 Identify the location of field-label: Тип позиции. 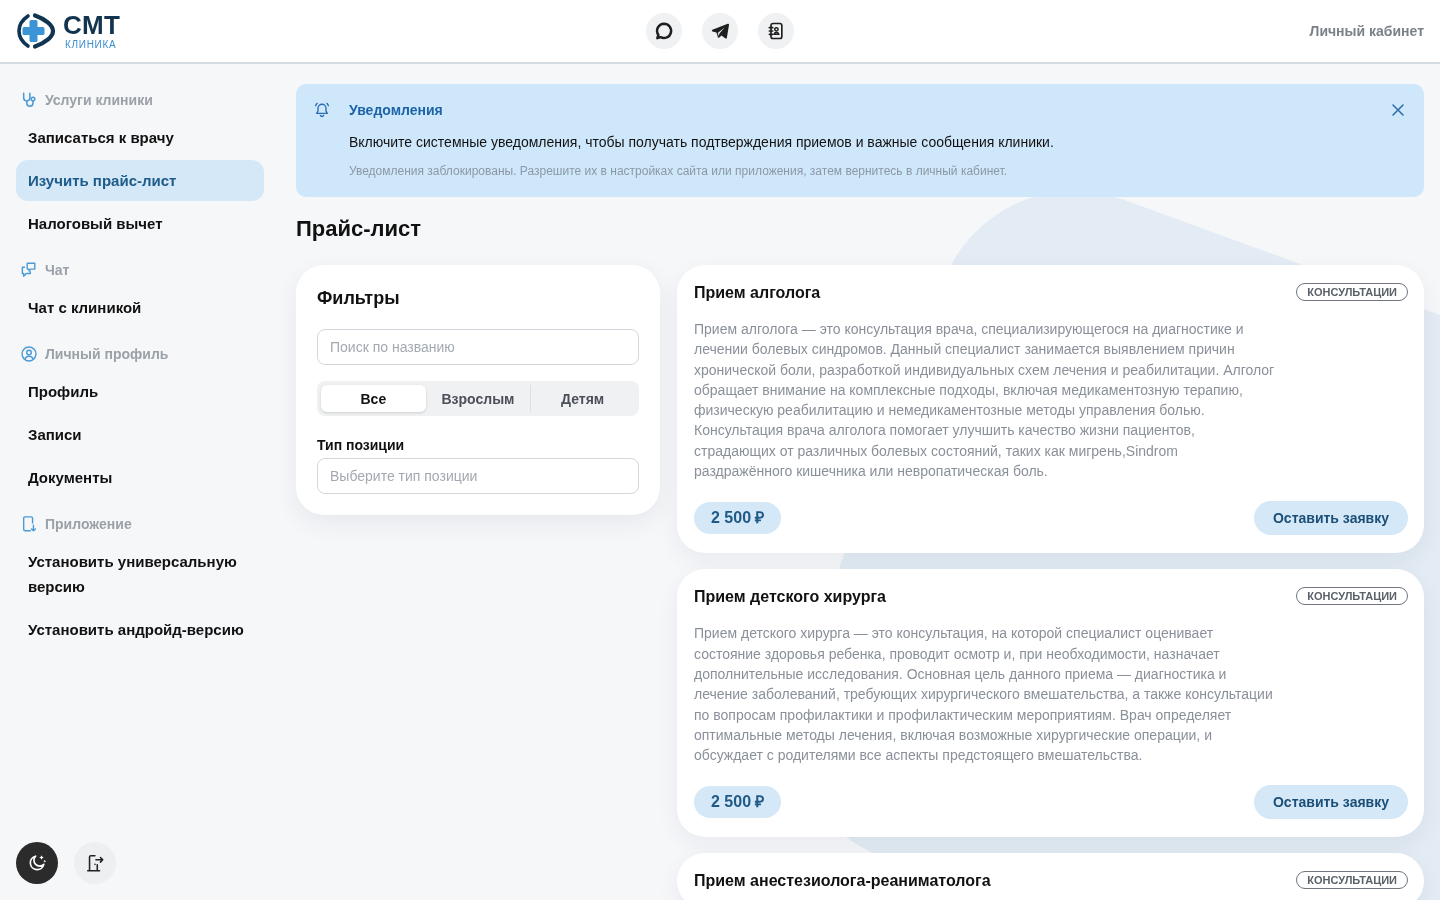
(361, 445).